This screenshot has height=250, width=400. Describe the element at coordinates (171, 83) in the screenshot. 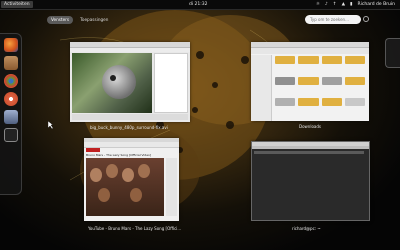

I see `playlist-panel` at that location.